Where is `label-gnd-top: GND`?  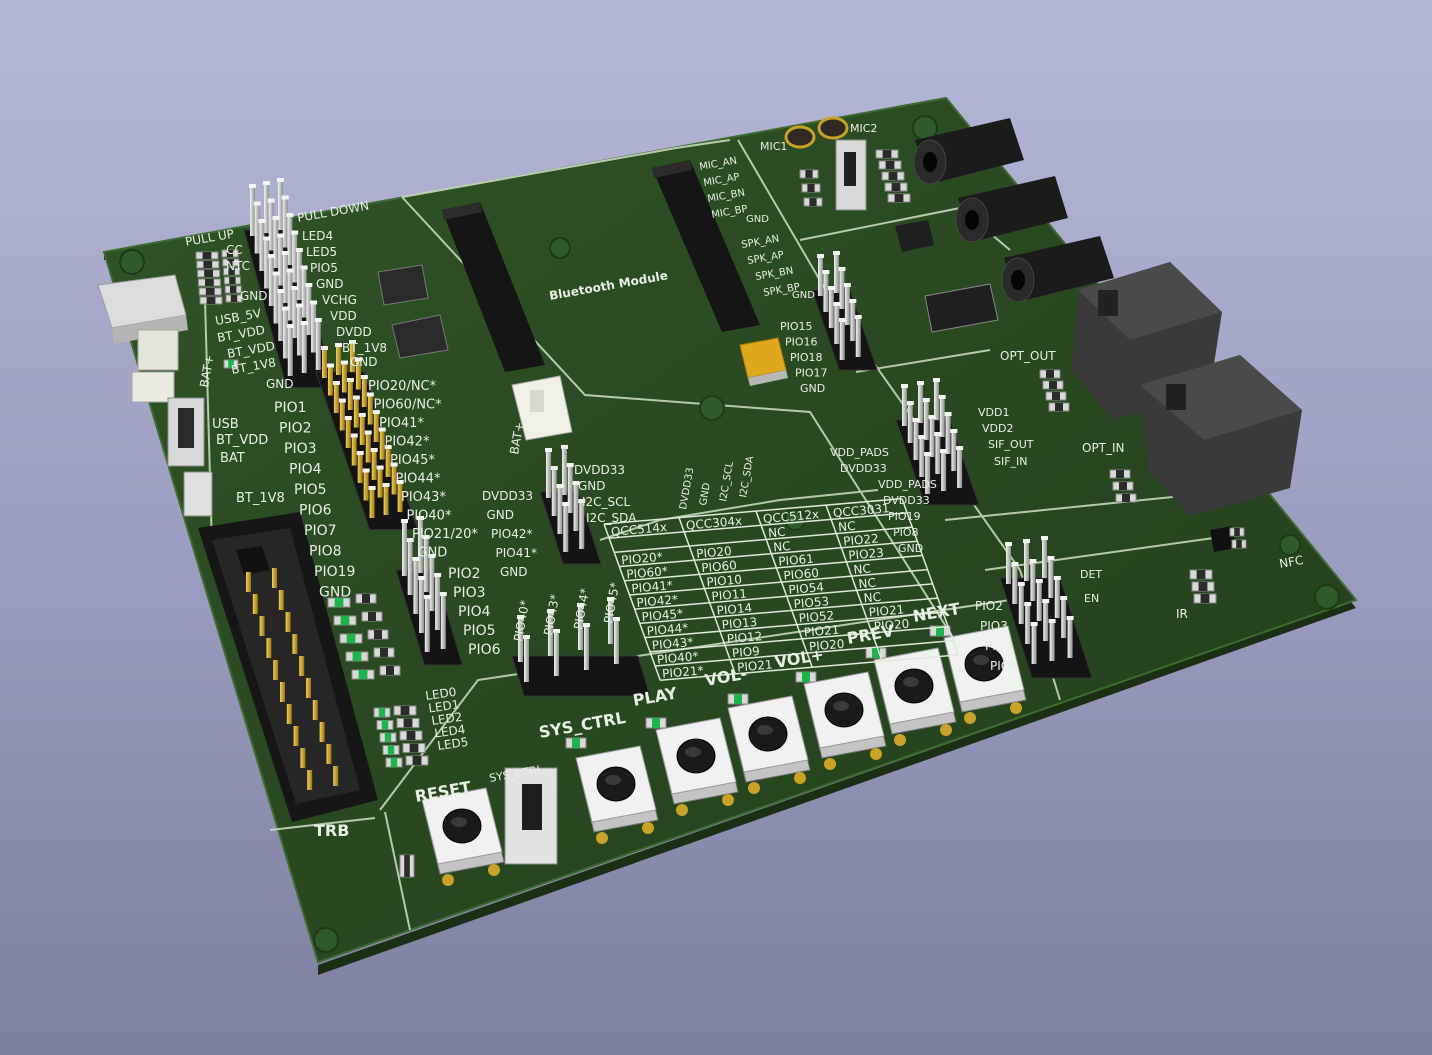 label-gnd-top: GND is located at coordinates (254, 296).